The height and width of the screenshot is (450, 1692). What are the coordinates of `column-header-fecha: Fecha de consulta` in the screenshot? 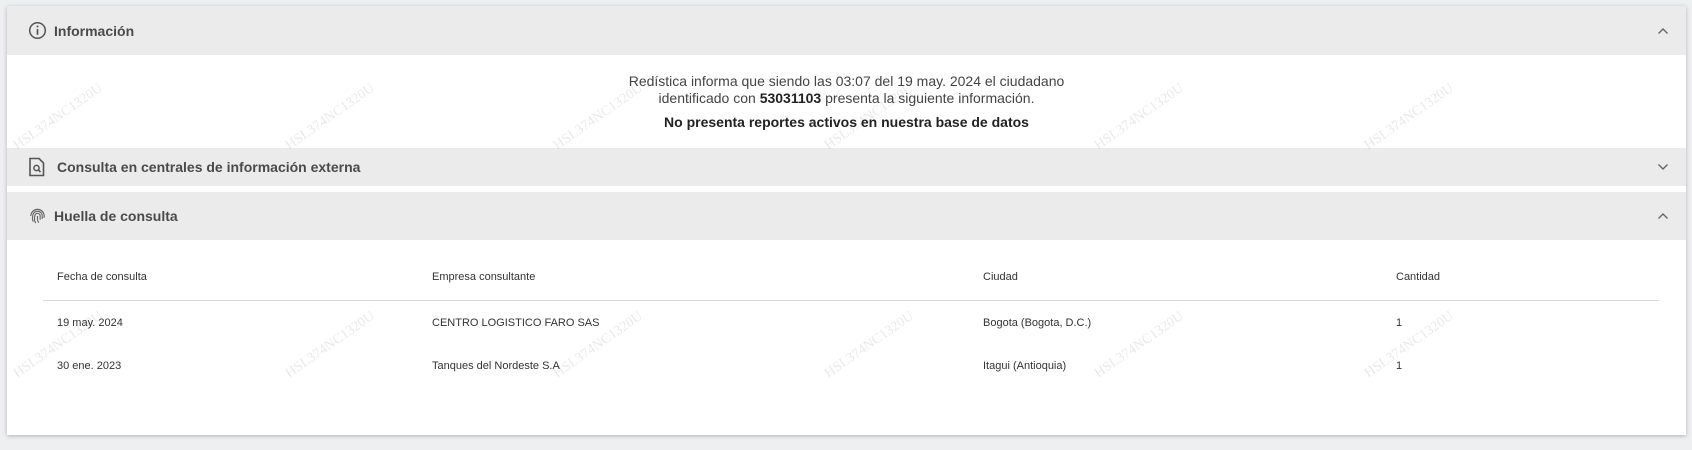 It's located at (230, 277).